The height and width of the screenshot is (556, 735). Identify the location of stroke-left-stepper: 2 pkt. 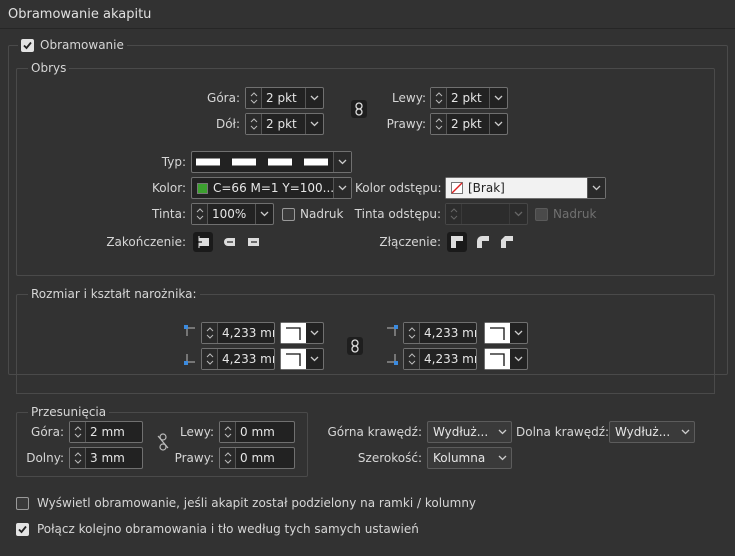
(469, 98).